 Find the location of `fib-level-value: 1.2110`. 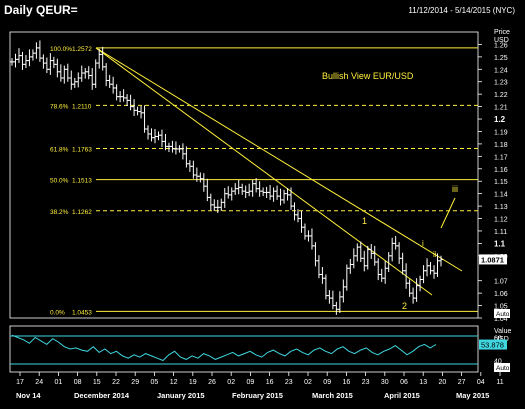

fib-level-value: 1.2110 is located at coordinates (82, 106).